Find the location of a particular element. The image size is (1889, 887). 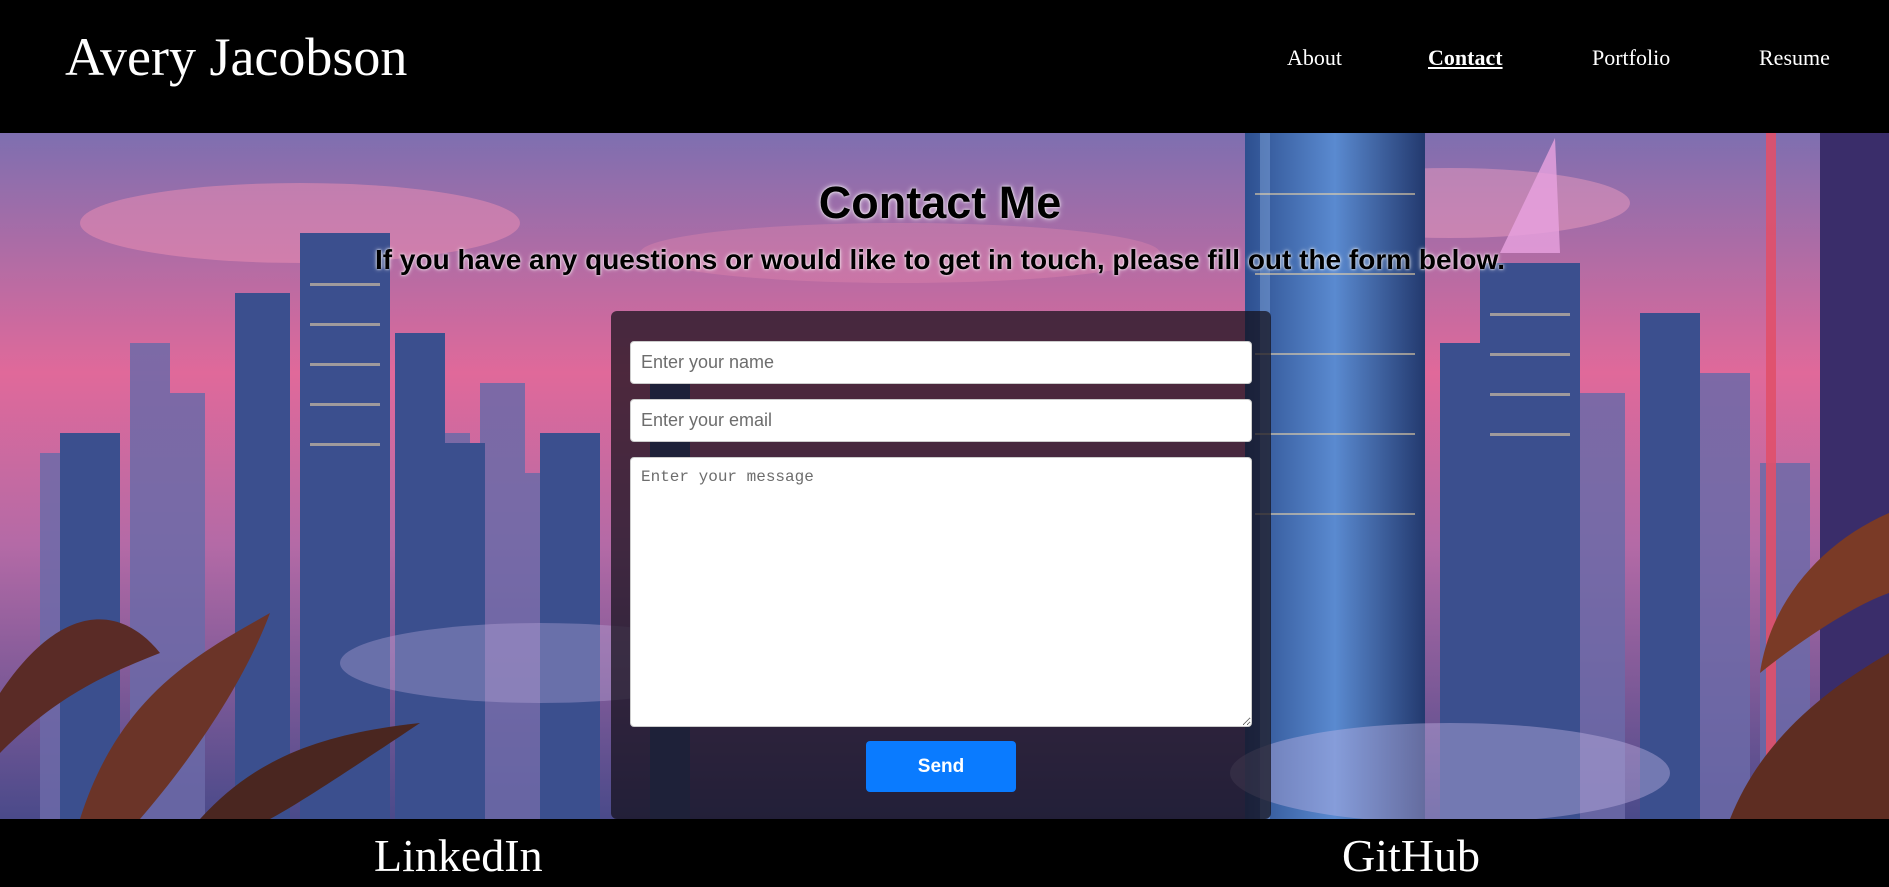

email-input is located at coordinates (941, 420).